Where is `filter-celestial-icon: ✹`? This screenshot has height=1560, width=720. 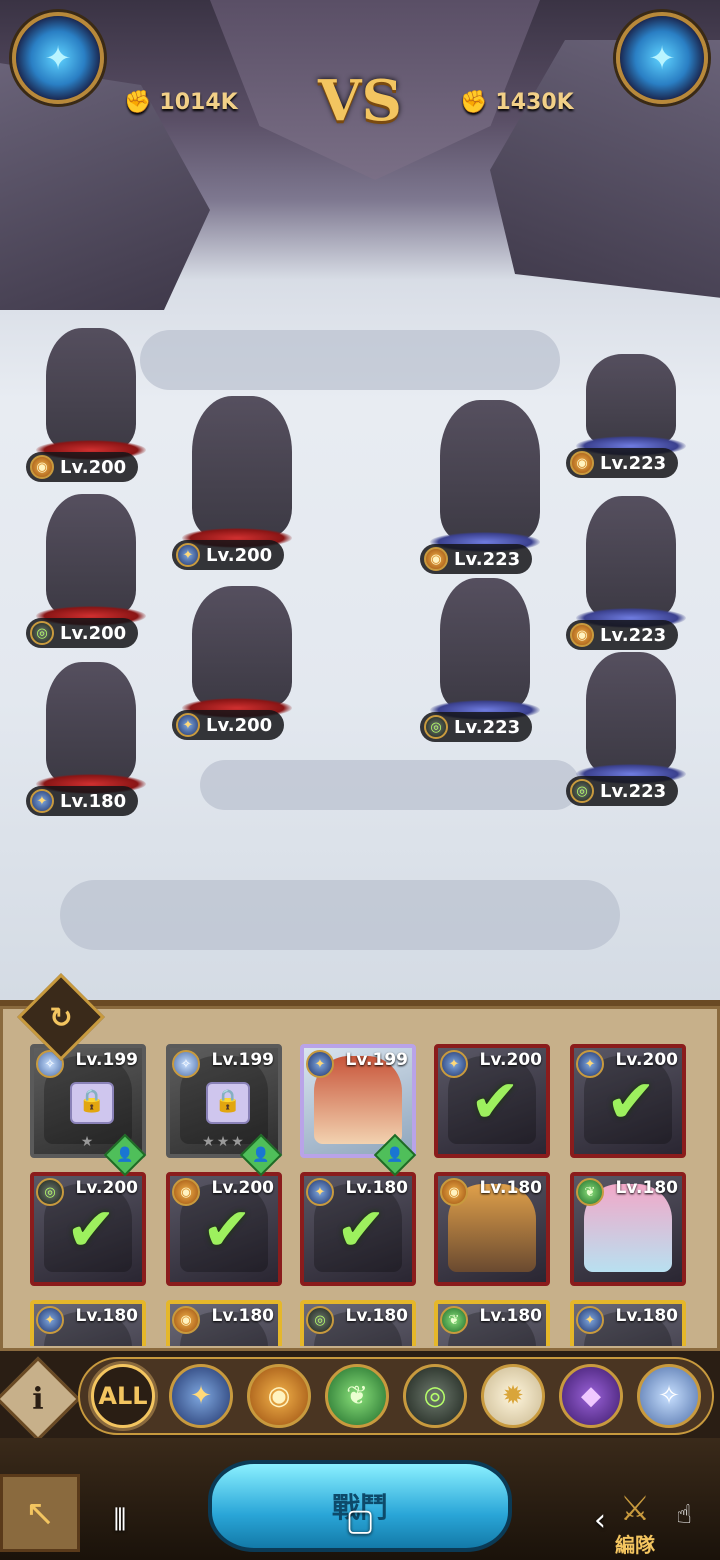 filter-celestial-icon: ✹ is located at coordinates (513, 1396).